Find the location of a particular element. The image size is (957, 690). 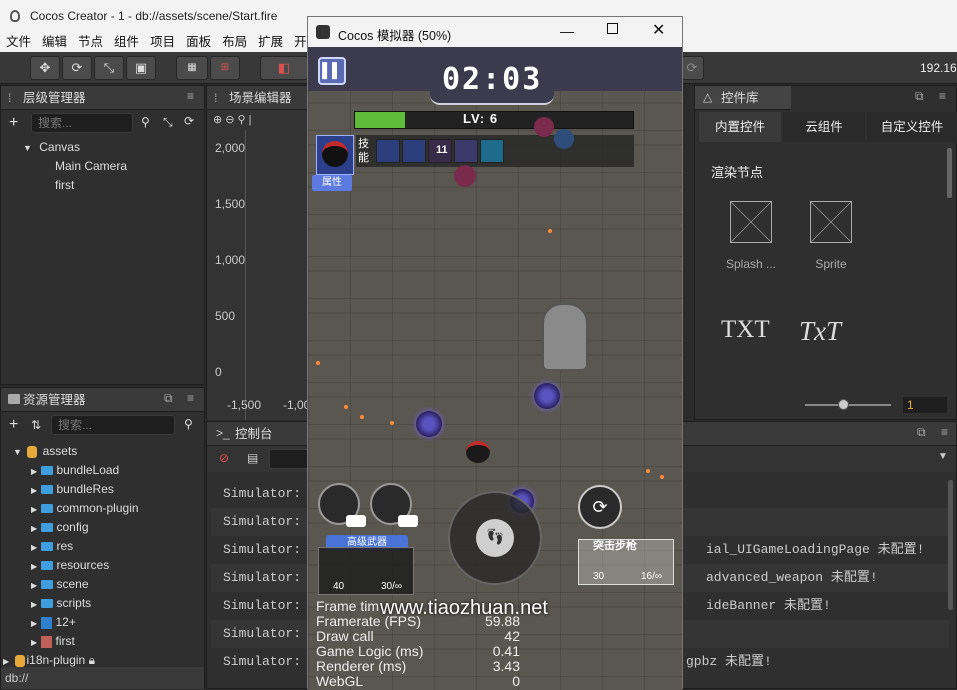

attribute-button: 属性 is located at coordinates (332, 183).